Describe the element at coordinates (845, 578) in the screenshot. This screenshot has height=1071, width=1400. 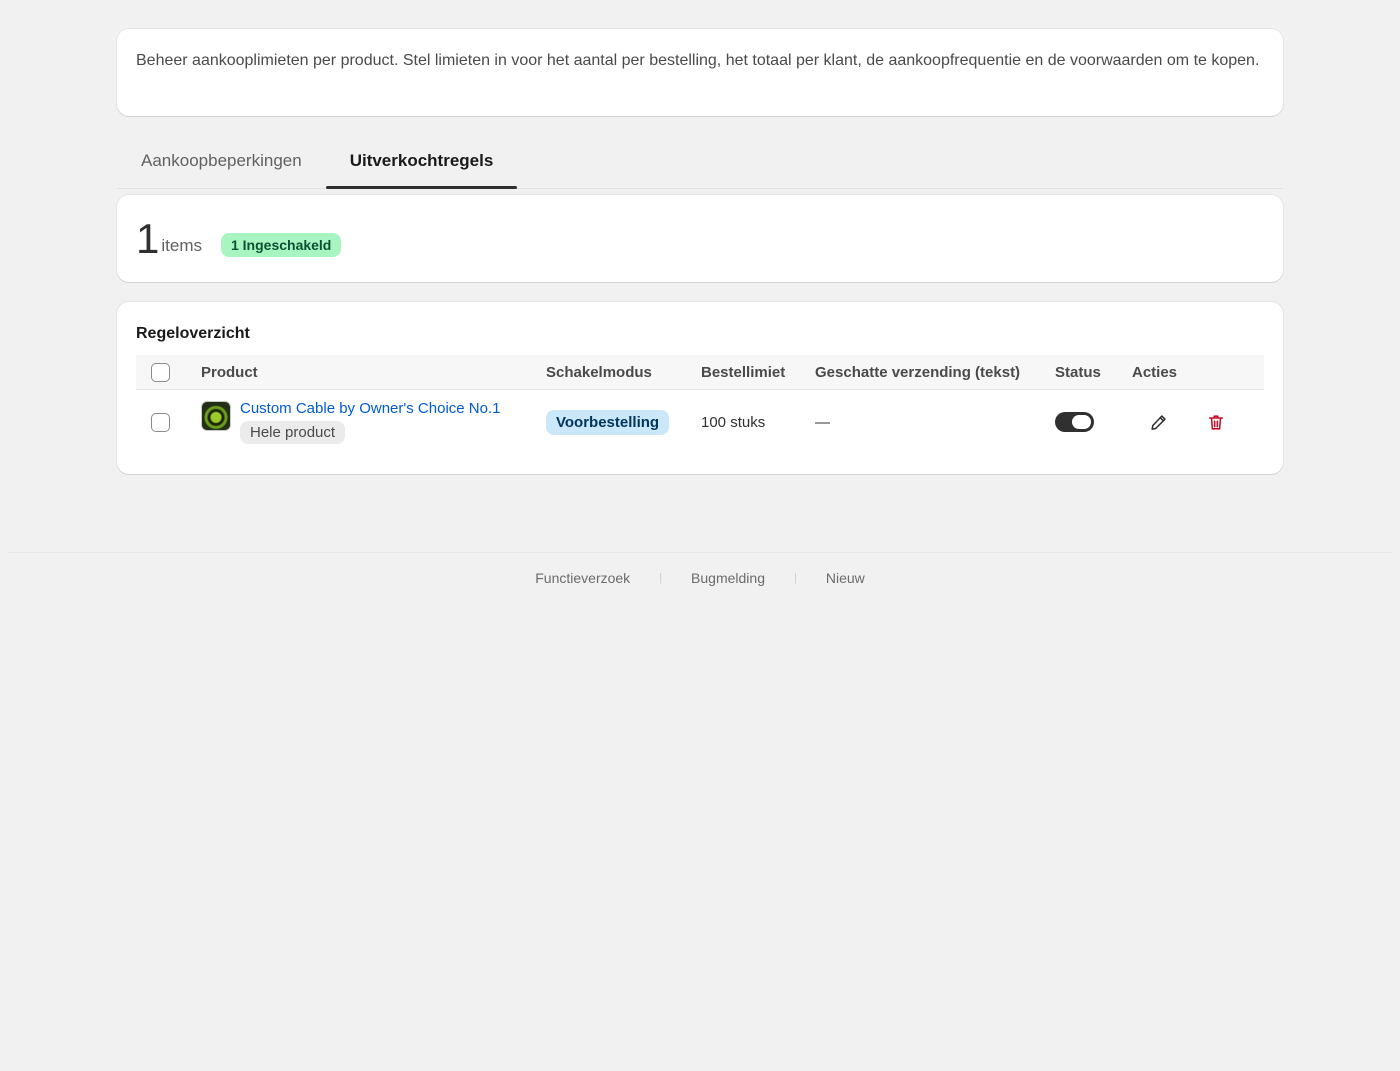
I see `whats-new-link: Nieuw` at that location.